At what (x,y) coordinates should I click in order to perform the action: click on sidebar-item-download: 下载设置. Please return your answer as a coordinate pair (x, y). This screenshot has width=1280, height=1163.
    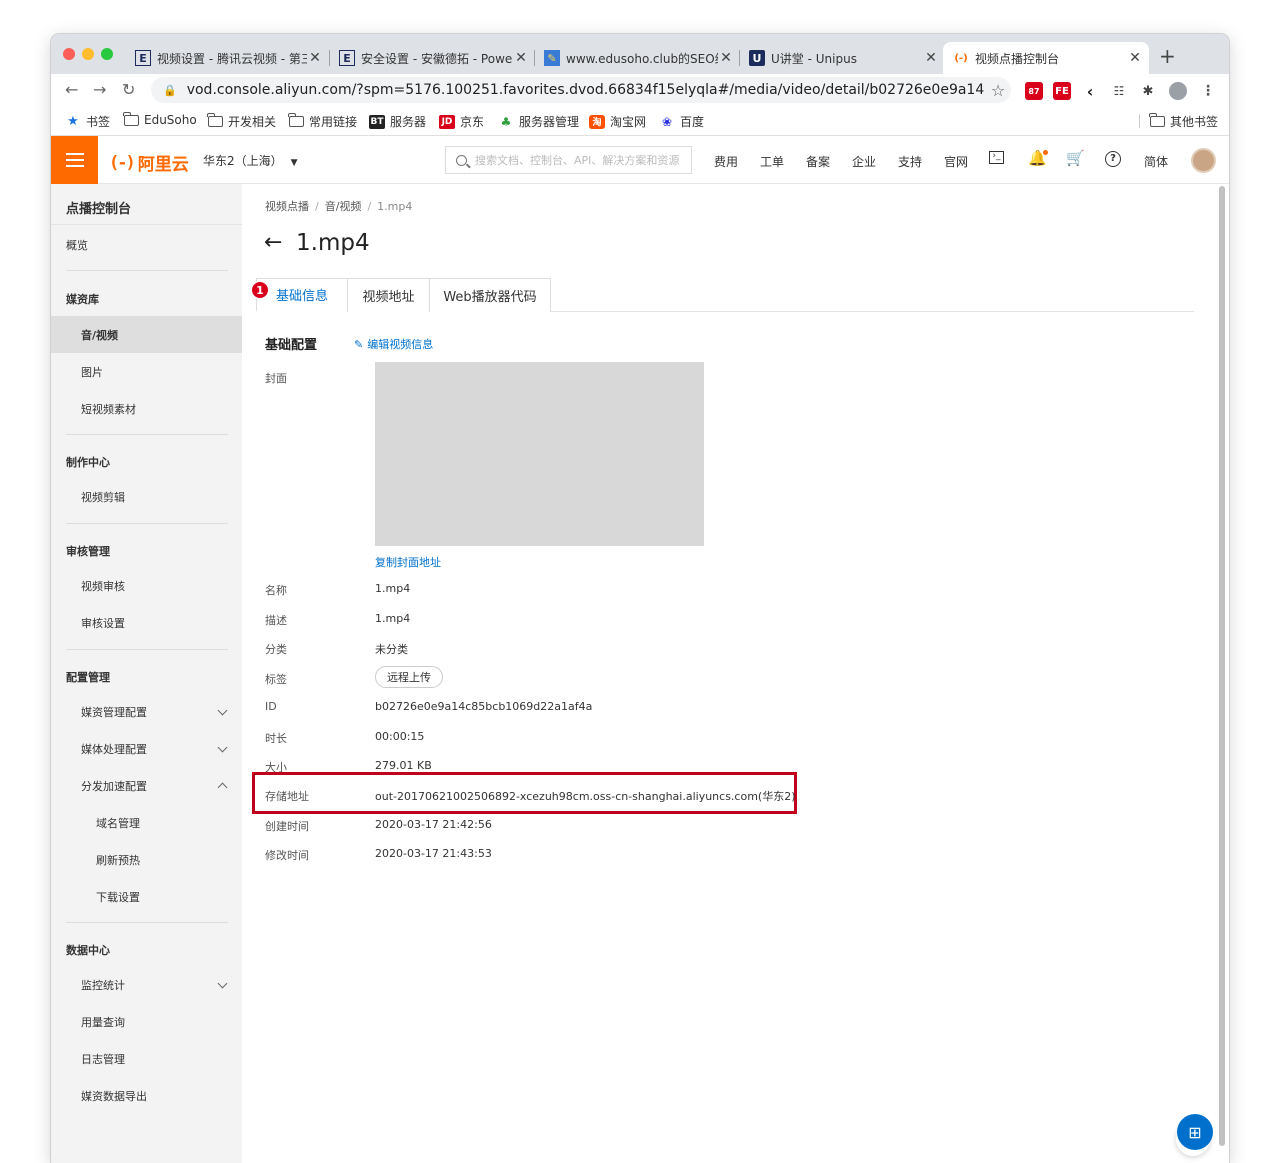
    Looking at the image, I should click on (146, 896).